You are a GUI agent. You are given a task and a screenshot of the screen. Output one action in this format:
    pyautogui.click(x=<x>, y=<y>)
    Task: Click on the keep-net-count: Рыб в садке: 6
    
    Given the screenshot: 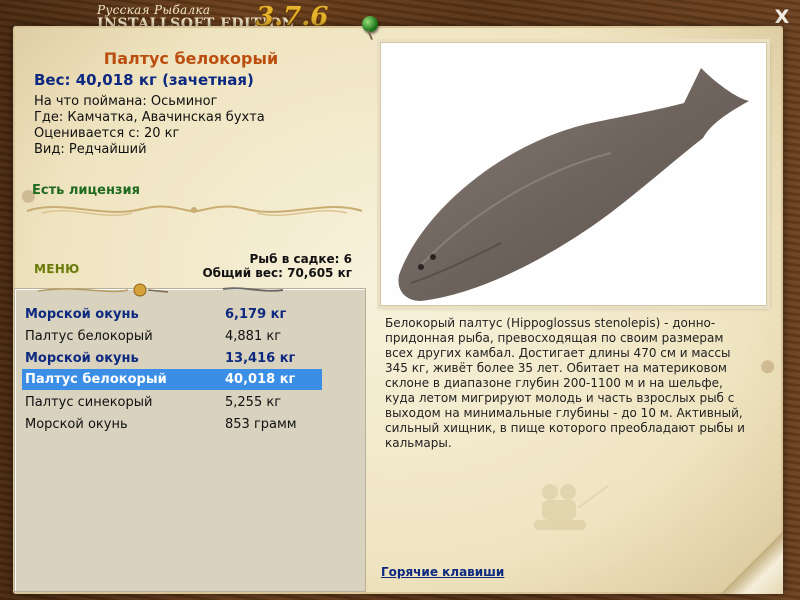 What is the action you would take?
    pyautogui.click(x=301, y=259)
    